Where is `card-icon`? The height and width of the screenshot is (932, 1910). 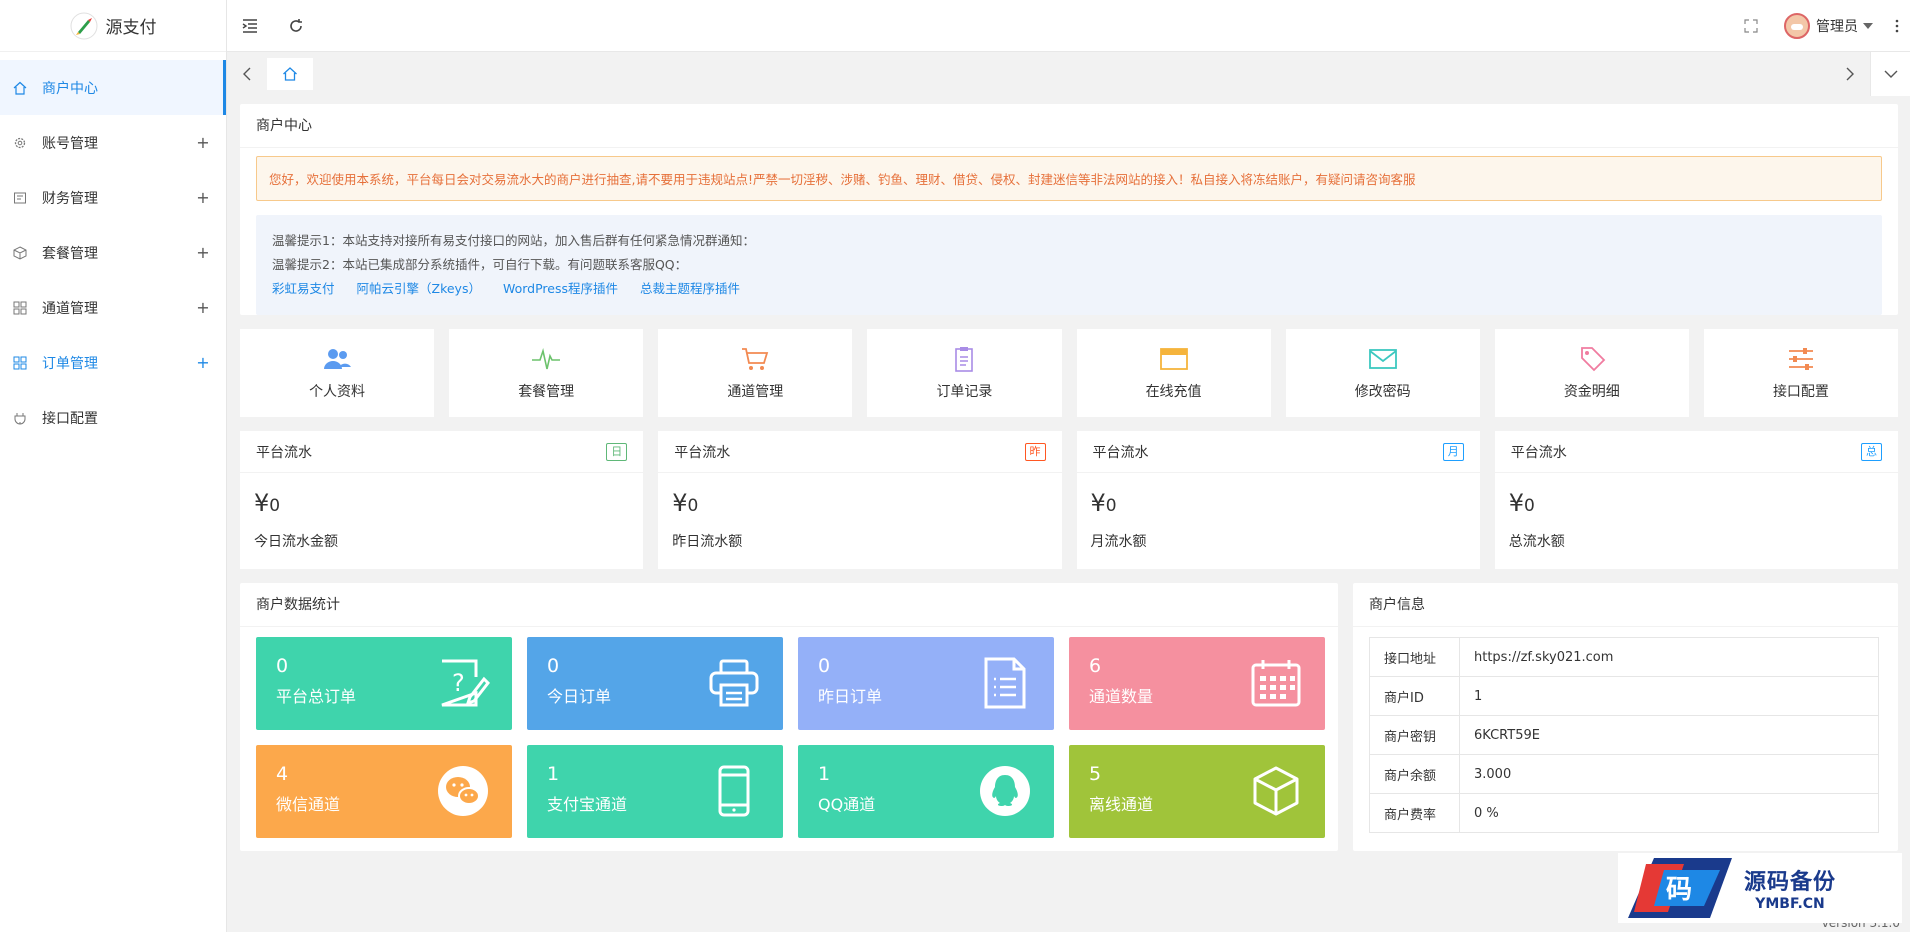 card-icon is located at coordinates (1173, 359).